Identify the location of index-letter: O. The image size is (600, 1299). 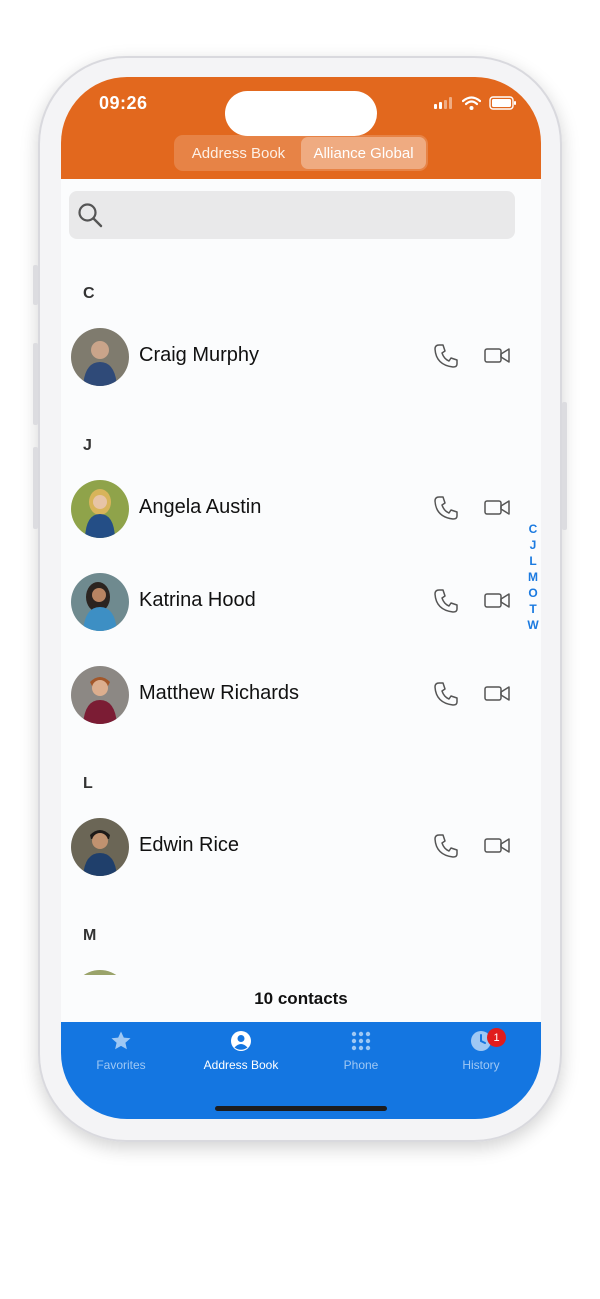
(532, 593).